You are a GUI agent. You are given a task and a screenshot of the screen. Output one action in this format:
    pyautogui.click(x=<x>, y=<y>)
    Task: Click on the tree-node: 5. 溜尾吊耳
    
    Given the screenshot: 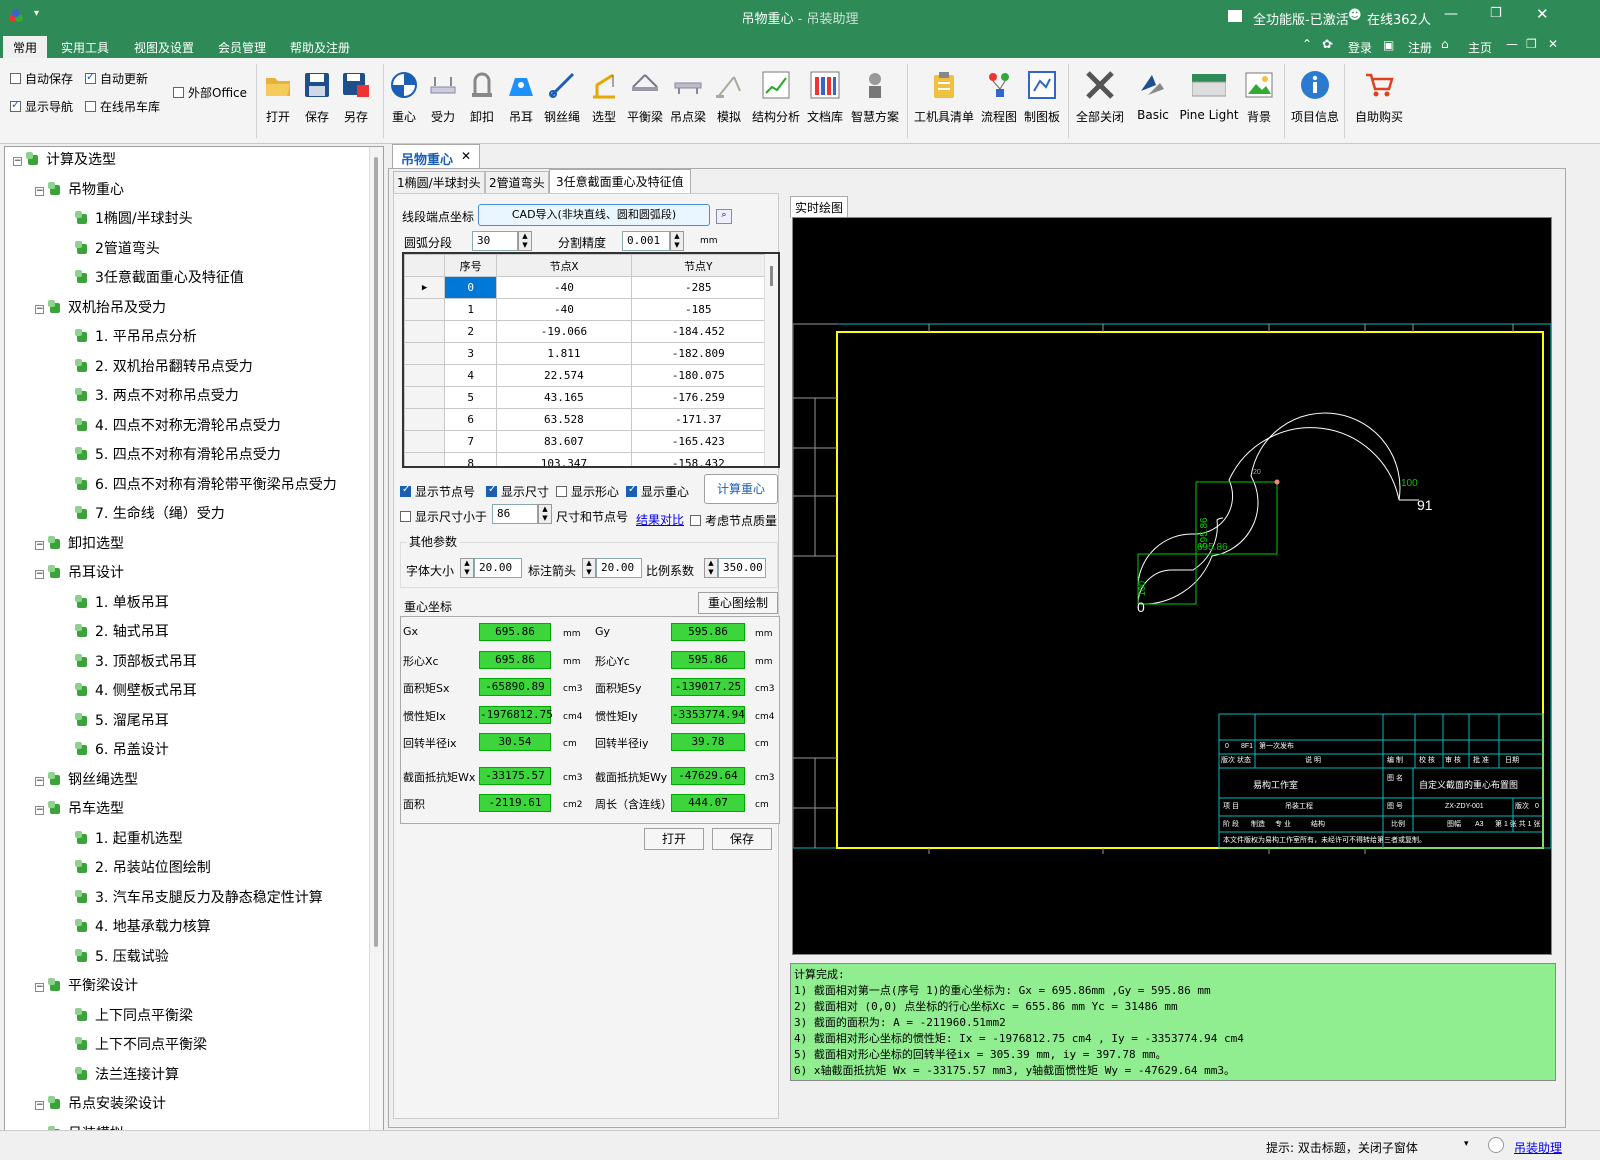 What is the action you would take?
    pyautogui.click(x=122, y=722)
    